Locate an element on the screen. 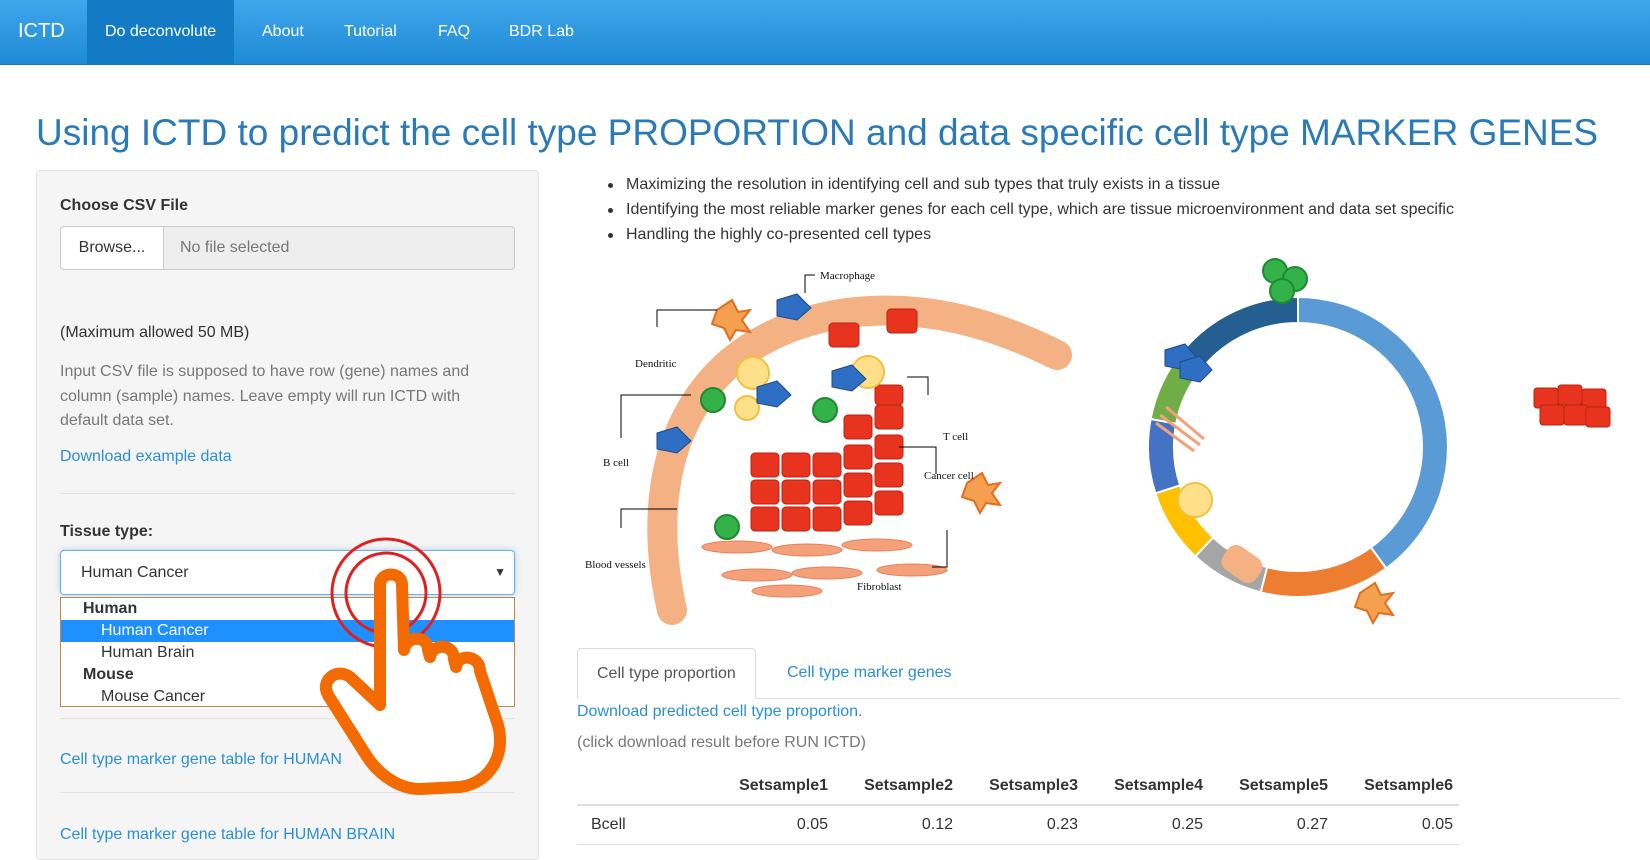 Image resolution: width=1650 pixels, height=860 pixels. file-name-field: No file selected is located at coordinates (339, 248).